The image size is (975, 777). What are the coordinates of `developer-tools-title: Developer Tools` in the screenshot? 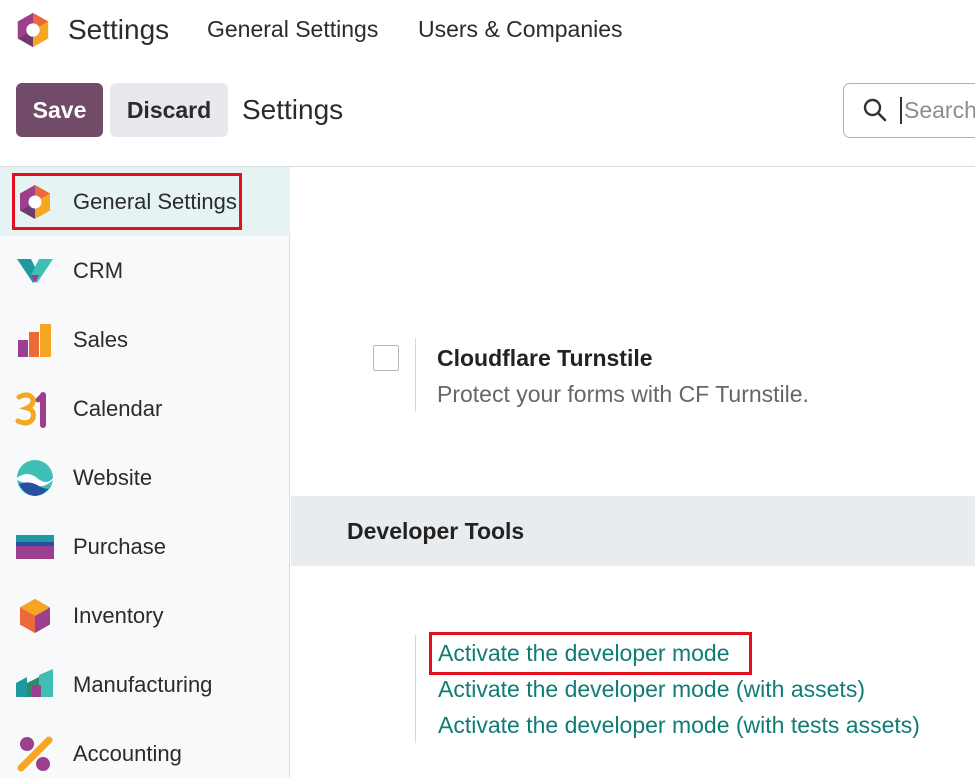 It's located at (436, 531).